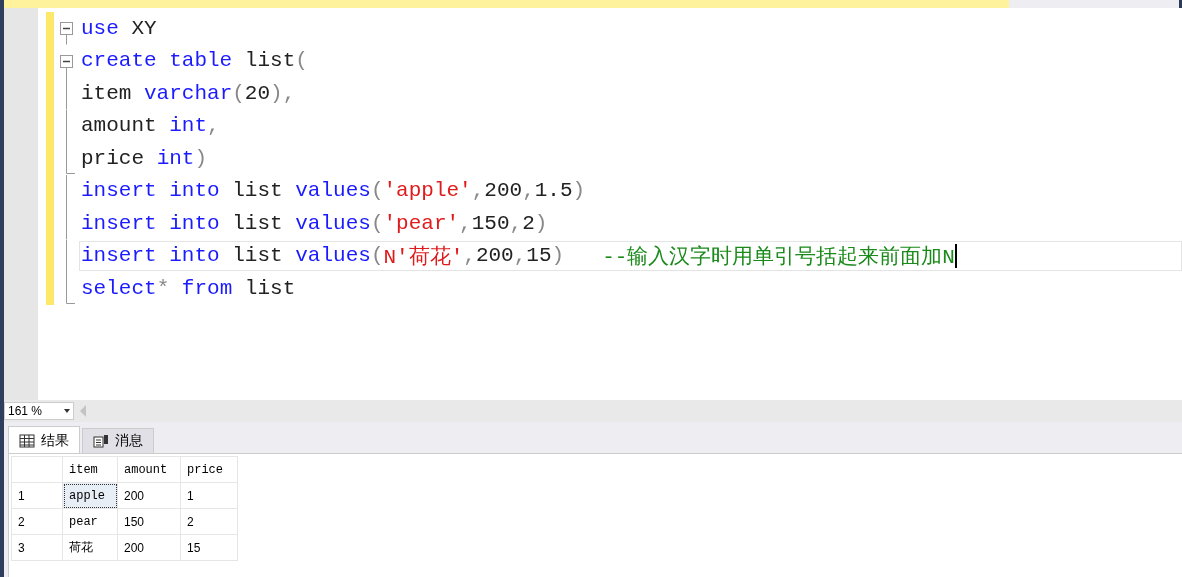 This screenshot has width=1182, height=577. What do you see at coordinates (149, 521) in the screenshot?
I see `table-cell: 150` at bounding box center [149, 521].